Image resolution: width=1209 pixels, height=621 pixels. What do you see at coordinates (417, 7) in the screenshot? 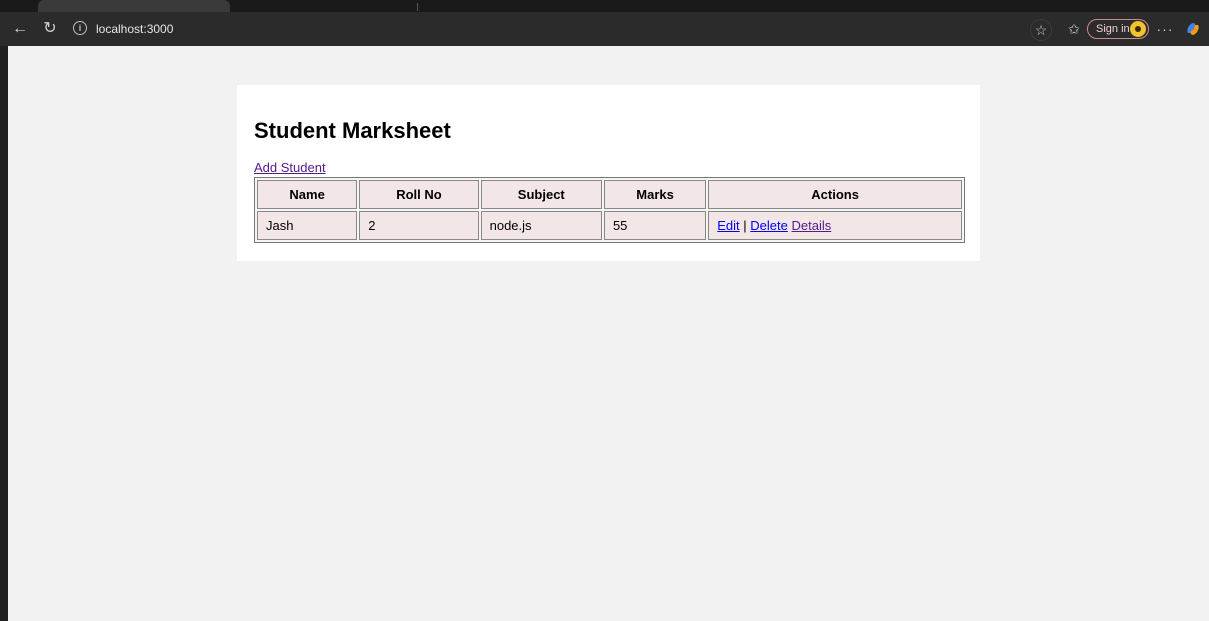
I see `tab-separator` at bounding box center [417, 7].